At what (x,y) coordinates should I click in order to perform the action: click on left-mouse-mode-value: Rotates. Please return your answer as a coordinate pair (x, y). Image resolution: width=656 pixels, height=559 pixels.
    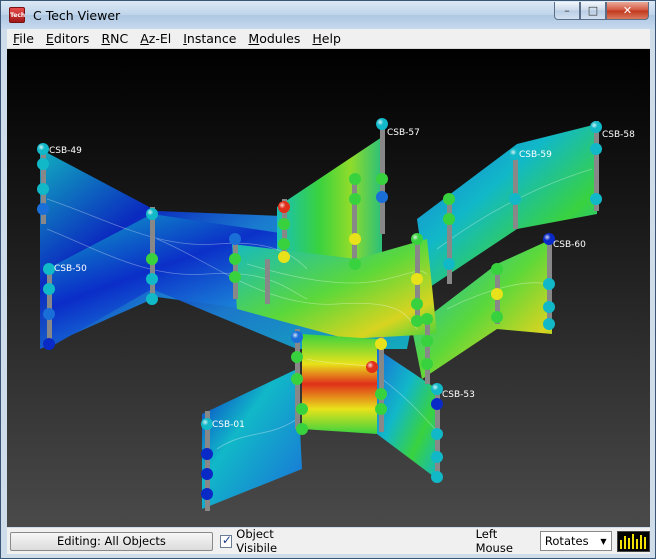
    Looking at the image, I should click on (566, 541).